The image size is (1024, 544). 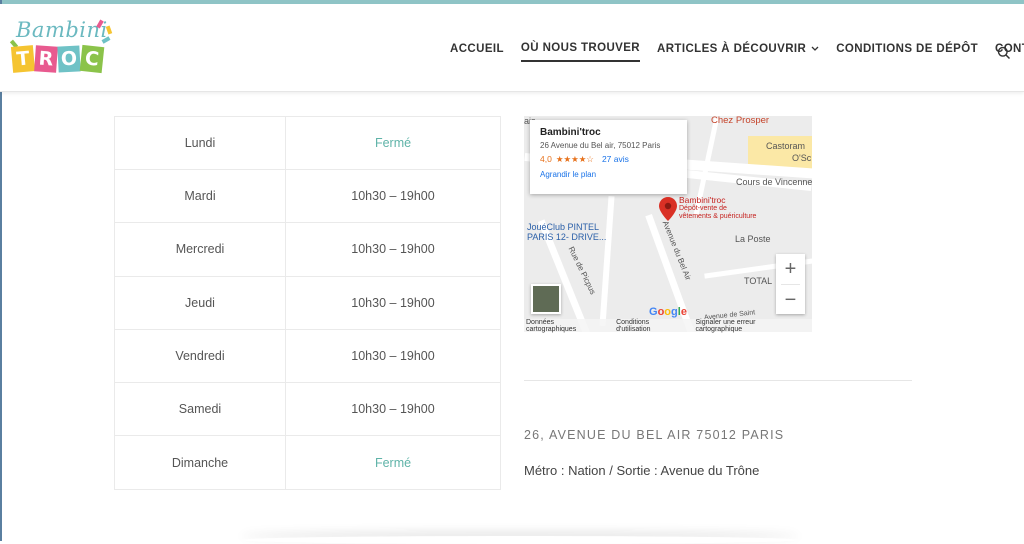 I want to click on map-label: Cours de Vincenne, so click(x=774, y=182).